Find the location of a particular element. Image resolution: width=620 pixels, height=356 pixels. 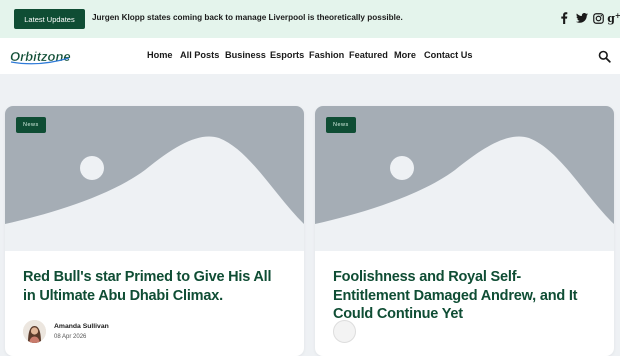

nav-home: Home is located at coordinates (160, 55).